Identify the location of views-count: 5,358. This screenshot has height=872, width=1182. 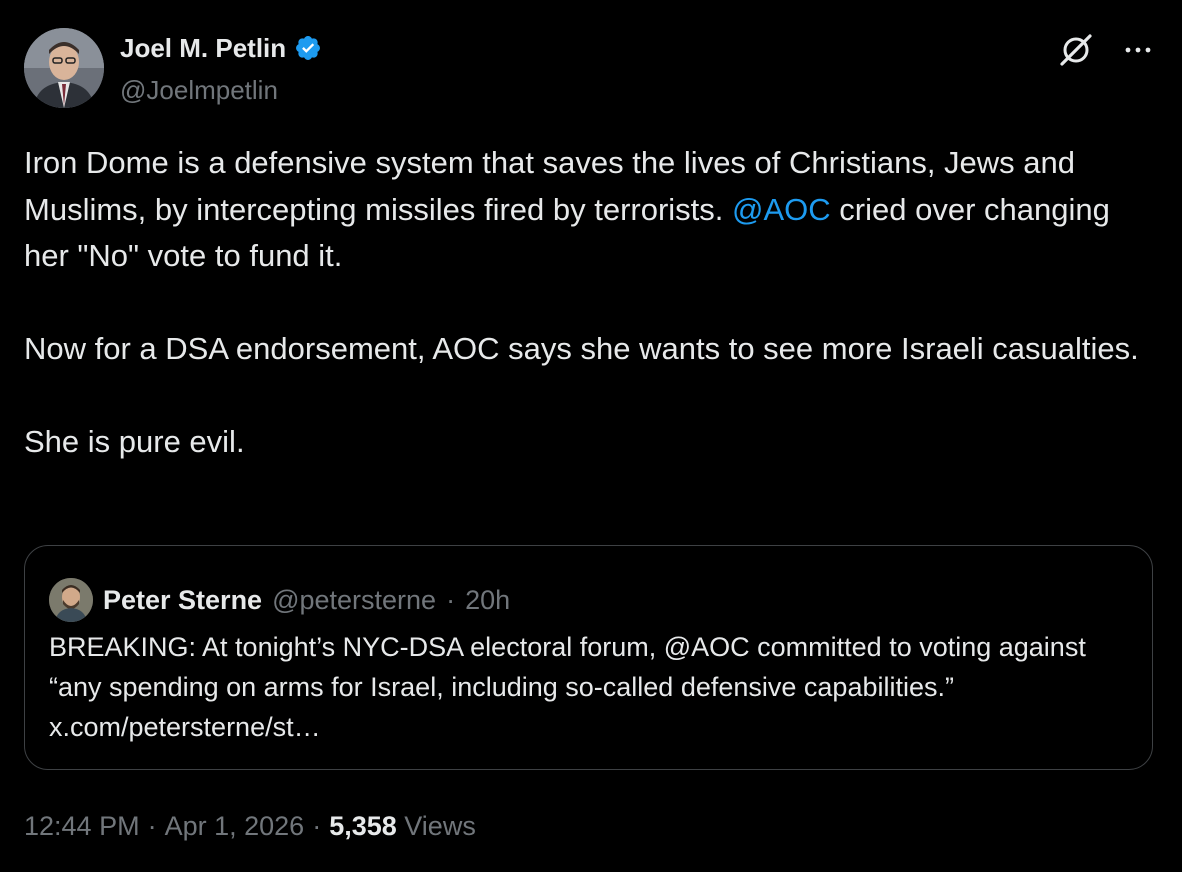
(363, 826).